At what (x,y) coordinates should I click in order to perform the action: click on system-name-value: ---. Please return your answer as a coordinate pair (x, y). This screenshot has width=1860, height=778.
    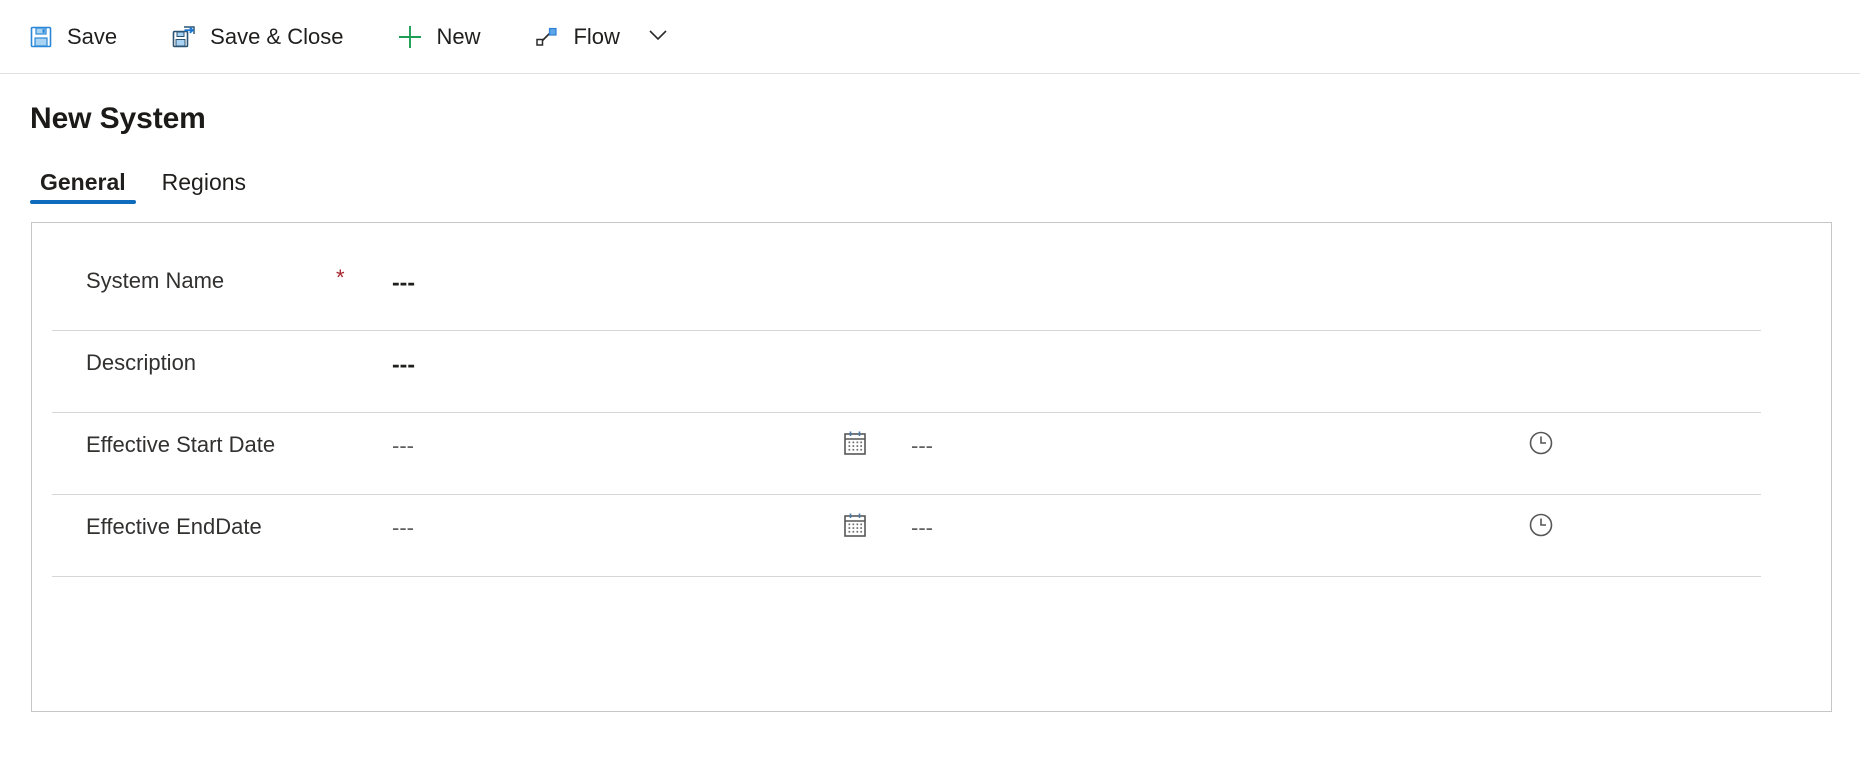
    Looking at the image, I should click on (403, 272).